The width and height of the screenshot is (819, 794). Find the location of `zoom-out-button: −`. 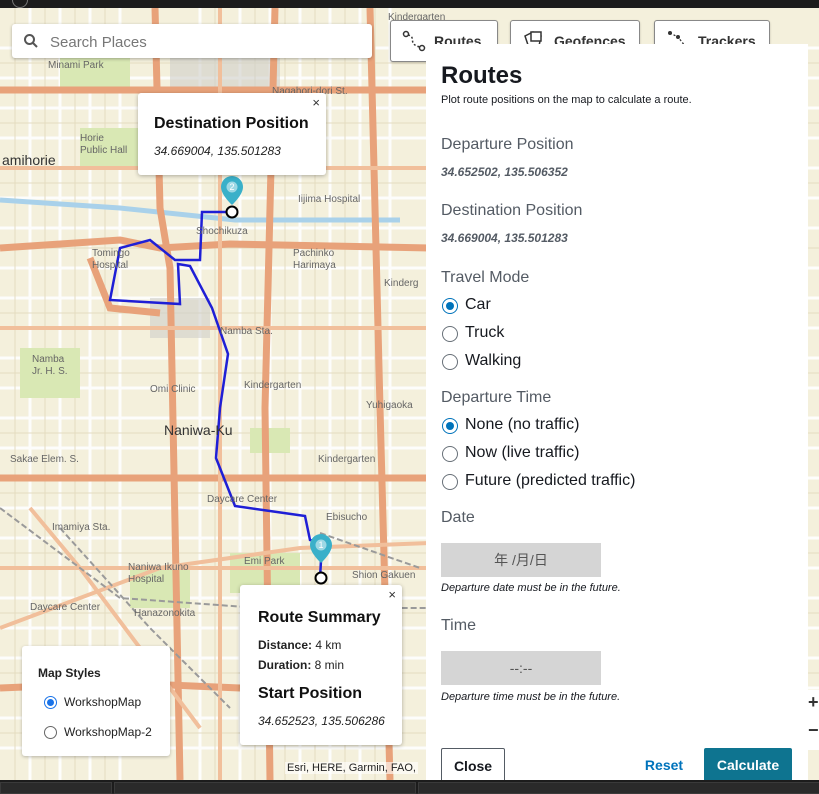

zoom-out-button: − is located at coordinates (813, 730).